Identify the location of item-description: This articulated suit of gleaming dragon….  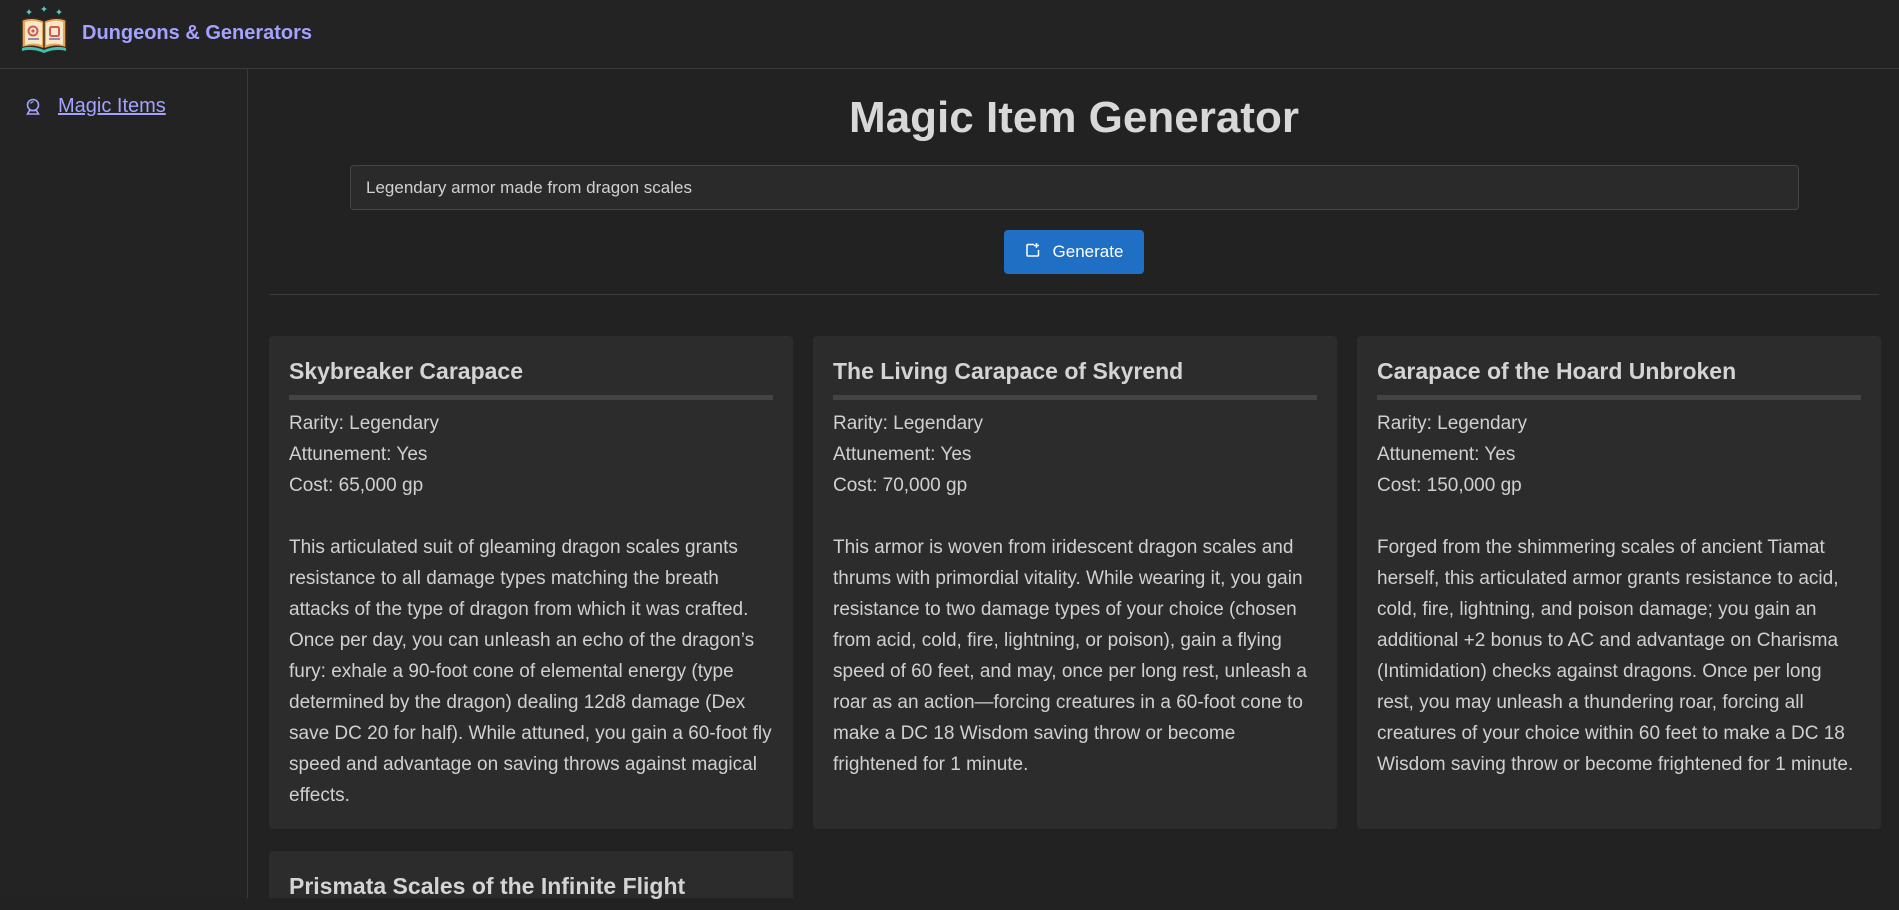
(530, 671).